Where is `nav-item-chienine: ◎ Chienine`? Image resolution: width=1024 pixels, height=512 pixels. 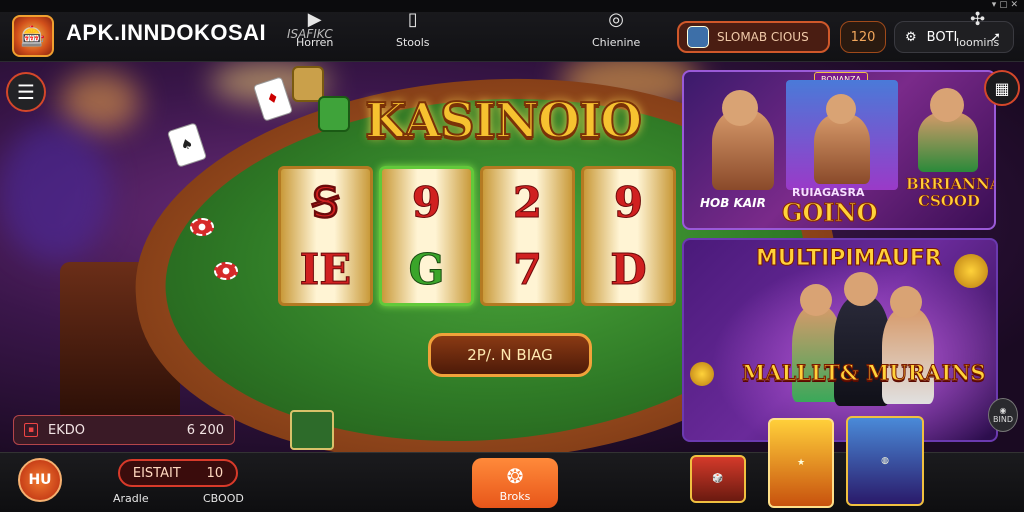
nav-item-chienine: ◎ Chienine is located at coordinates (616, 28).